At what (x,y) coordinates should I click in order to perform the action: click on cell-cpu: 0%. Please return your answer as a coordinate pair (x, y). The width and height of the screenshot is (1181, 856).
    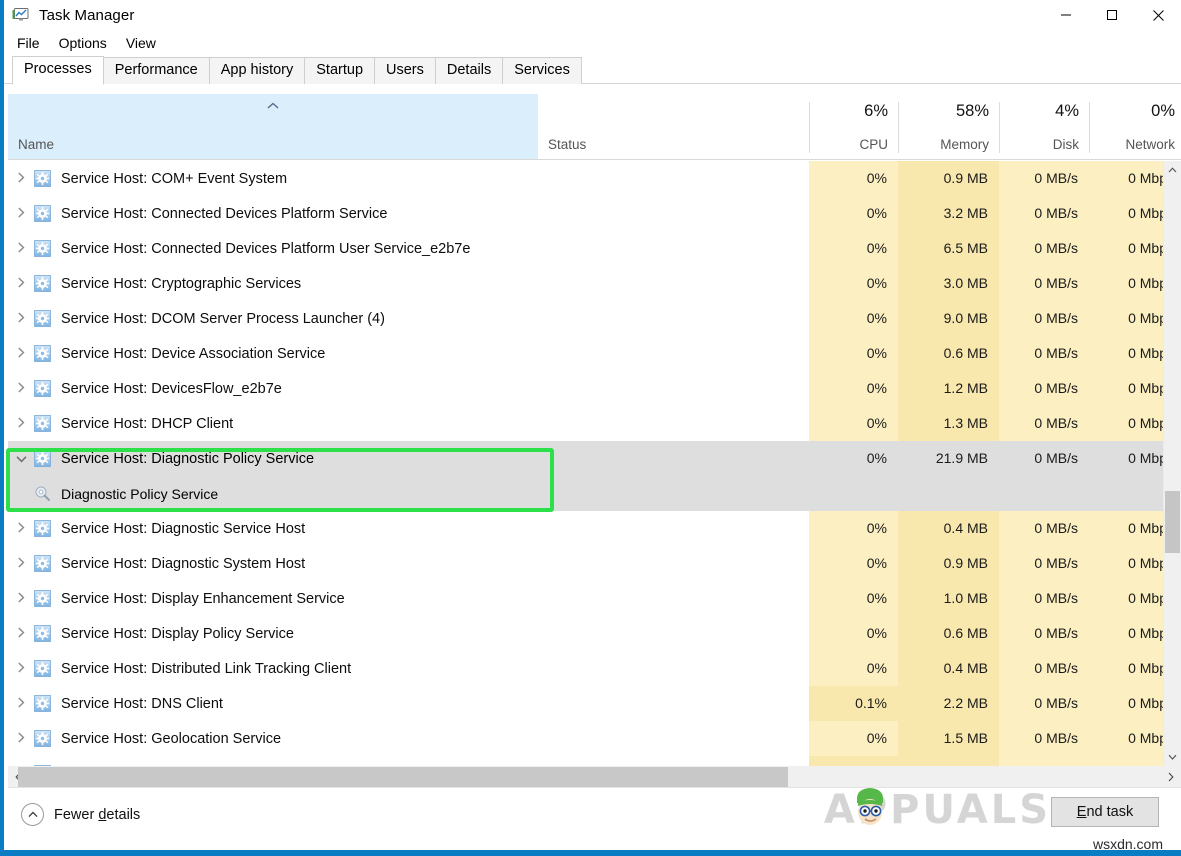
    Looking at the image, I should click on (853, 318).